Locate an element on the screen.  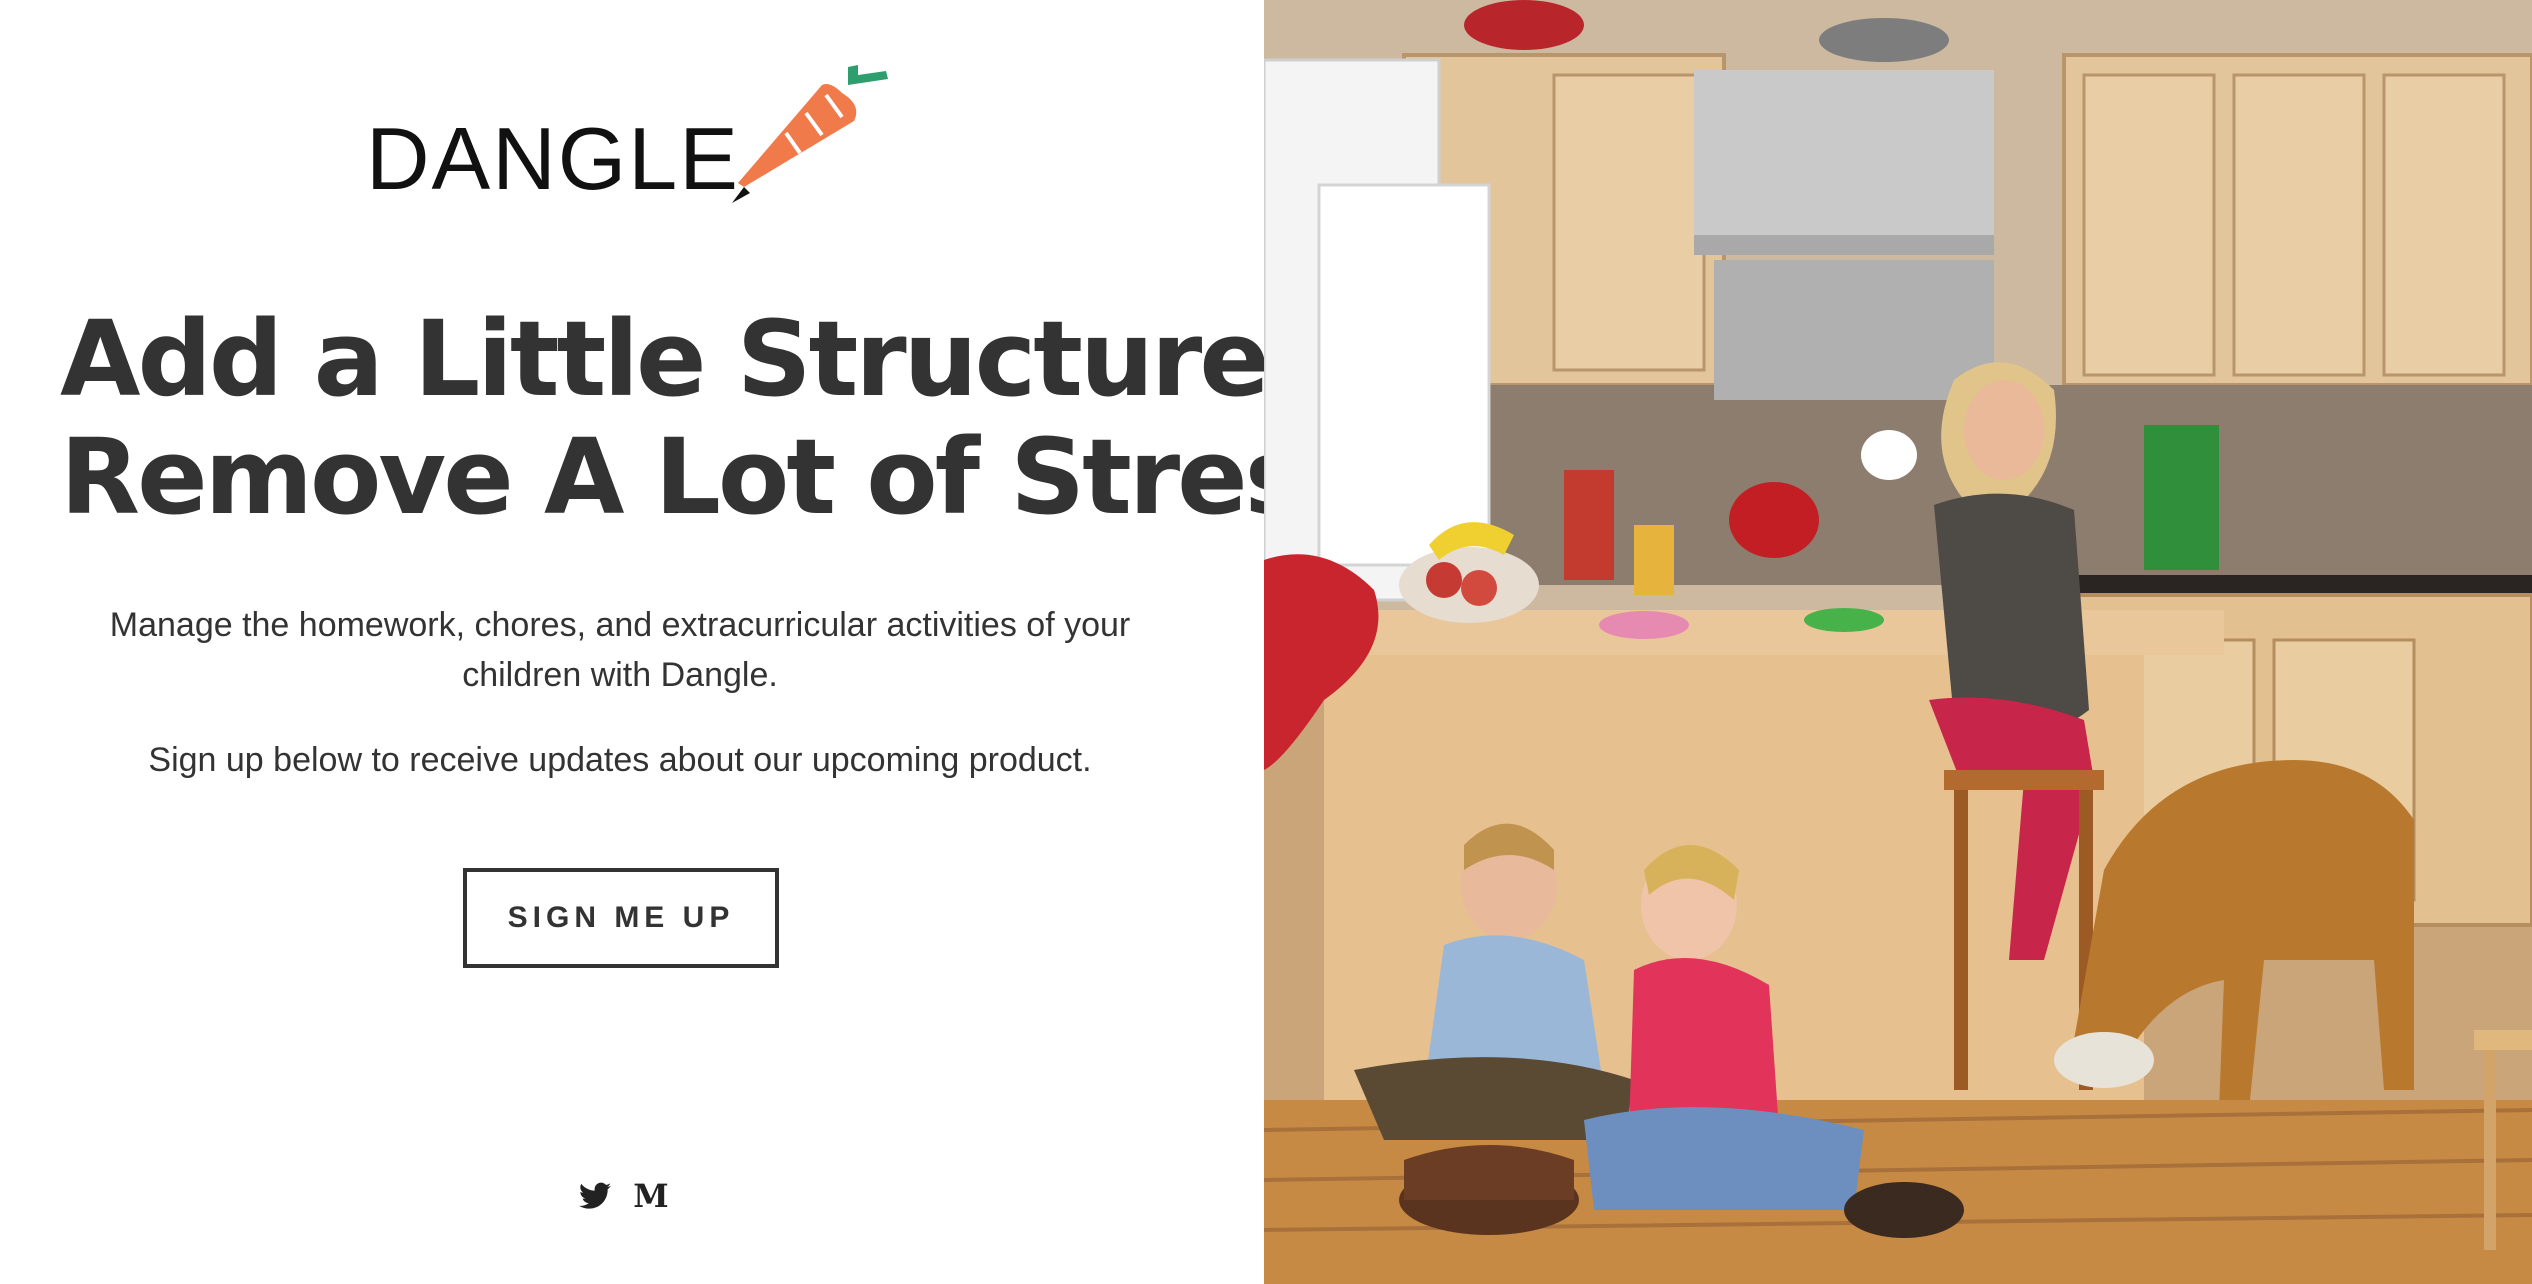
twitter-icon is located at coordinates (595, 1196).